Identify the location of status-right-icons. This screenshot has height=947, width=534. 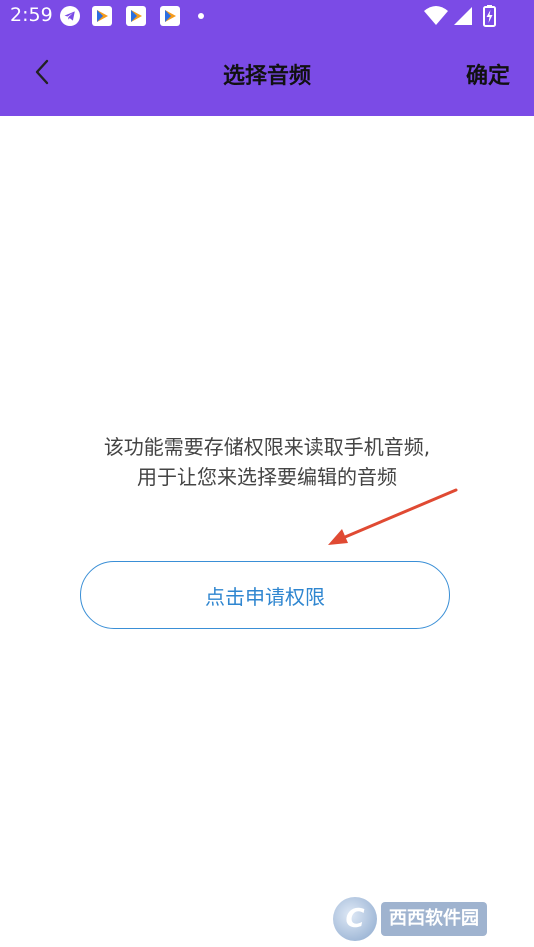
(461, 18).